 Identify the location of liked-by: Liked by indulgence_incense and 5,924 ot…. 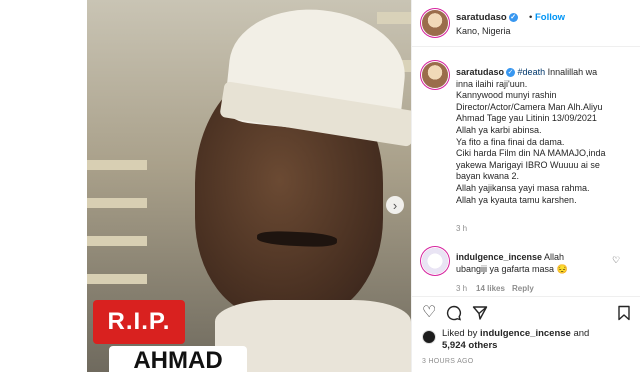
(537, 340).